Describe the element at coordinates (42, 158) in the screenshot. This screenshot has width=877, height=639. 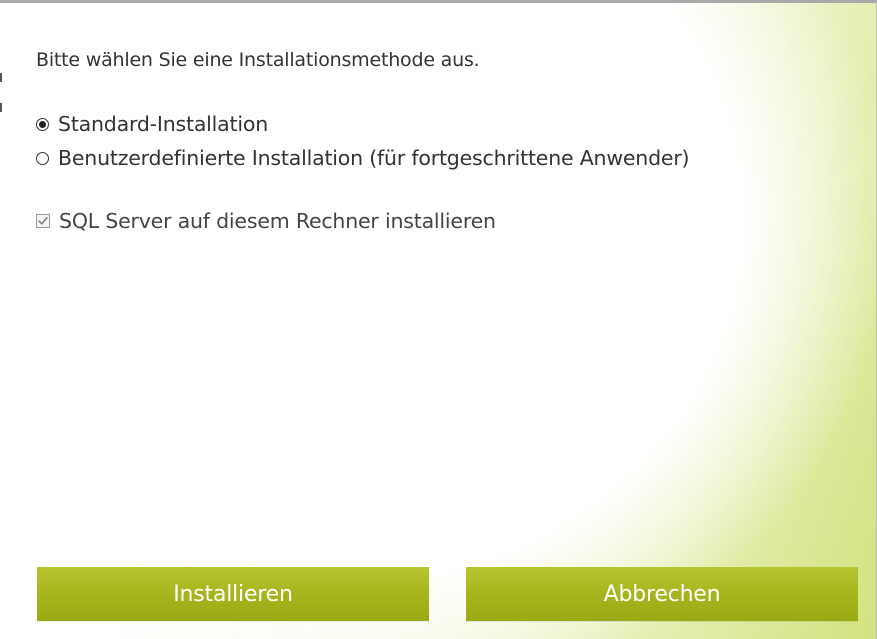
I see `radio-unselected-icon` at that location.